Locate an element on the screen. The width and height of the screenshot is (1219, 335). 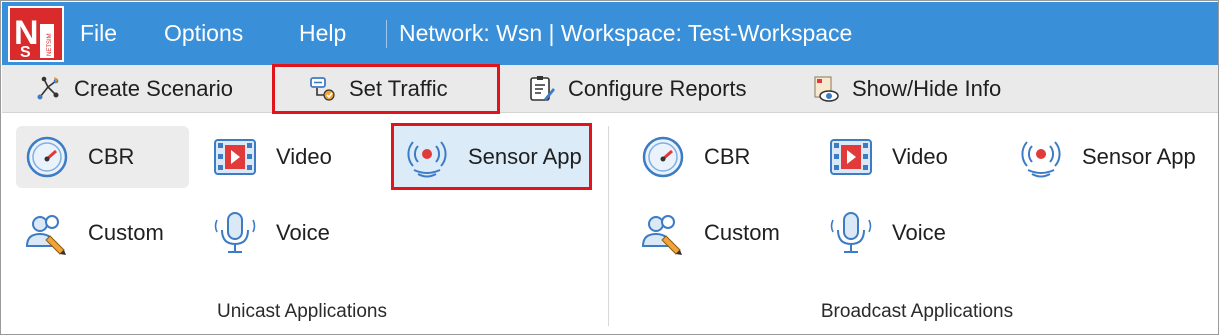
show-hide-info-button: Show/Hide Info is located at coordinates (906, 89).